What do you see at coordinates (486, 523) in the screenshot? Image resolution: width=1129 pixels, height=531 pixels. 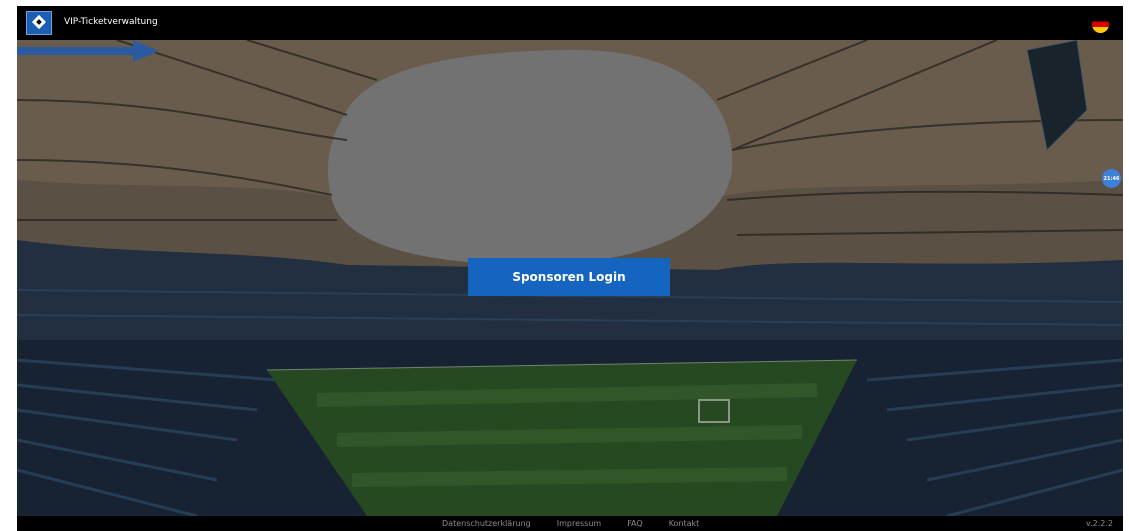 I see `footer-link-privacy: Datenschutzerklärung` at bounding box center [486, 523].